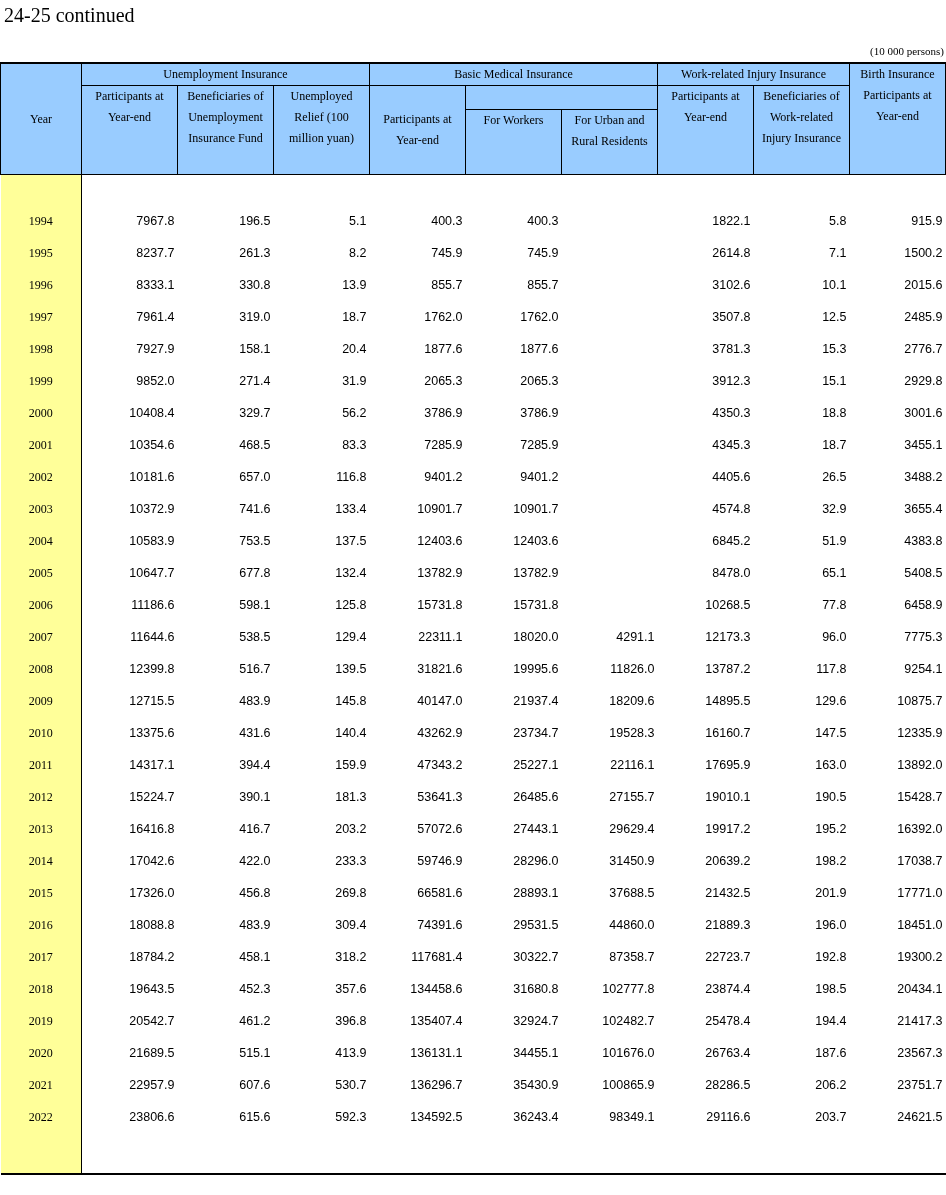  I want to click on year-cell: 2009, so click(41, 701).